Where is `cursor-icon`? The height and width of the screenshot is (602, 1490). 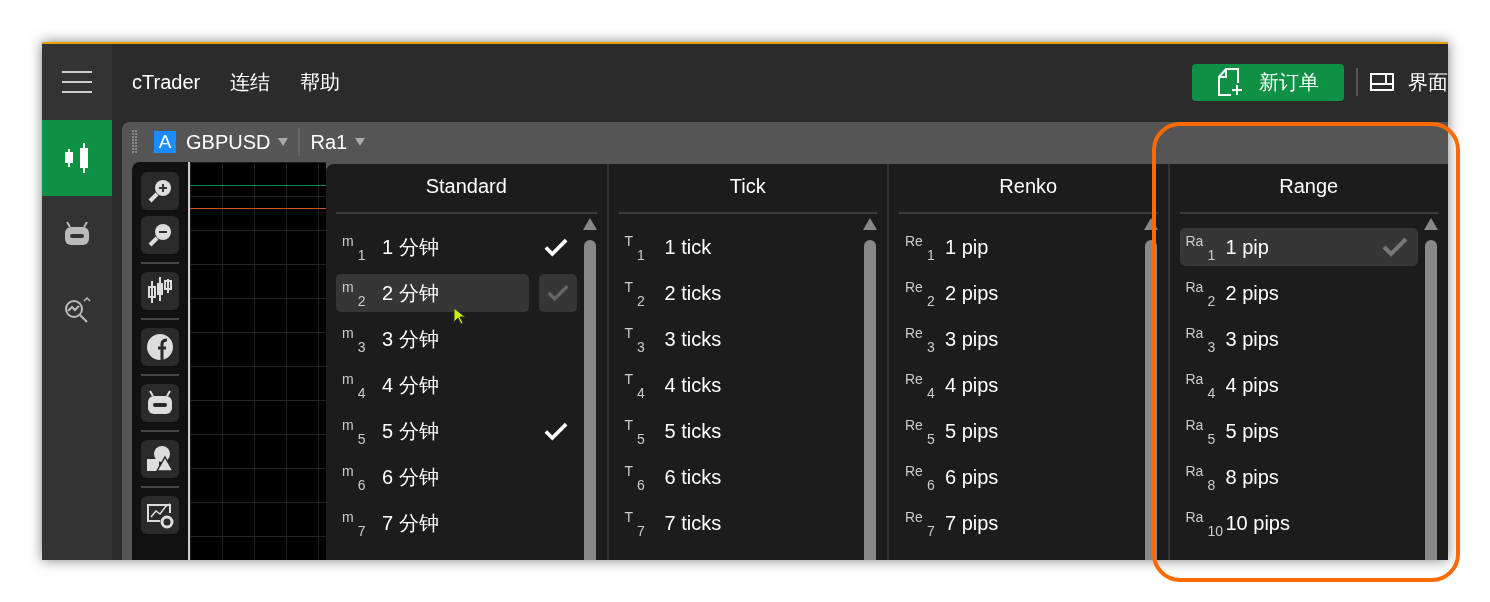
cursor-icon is located at coordinates (459, 316).